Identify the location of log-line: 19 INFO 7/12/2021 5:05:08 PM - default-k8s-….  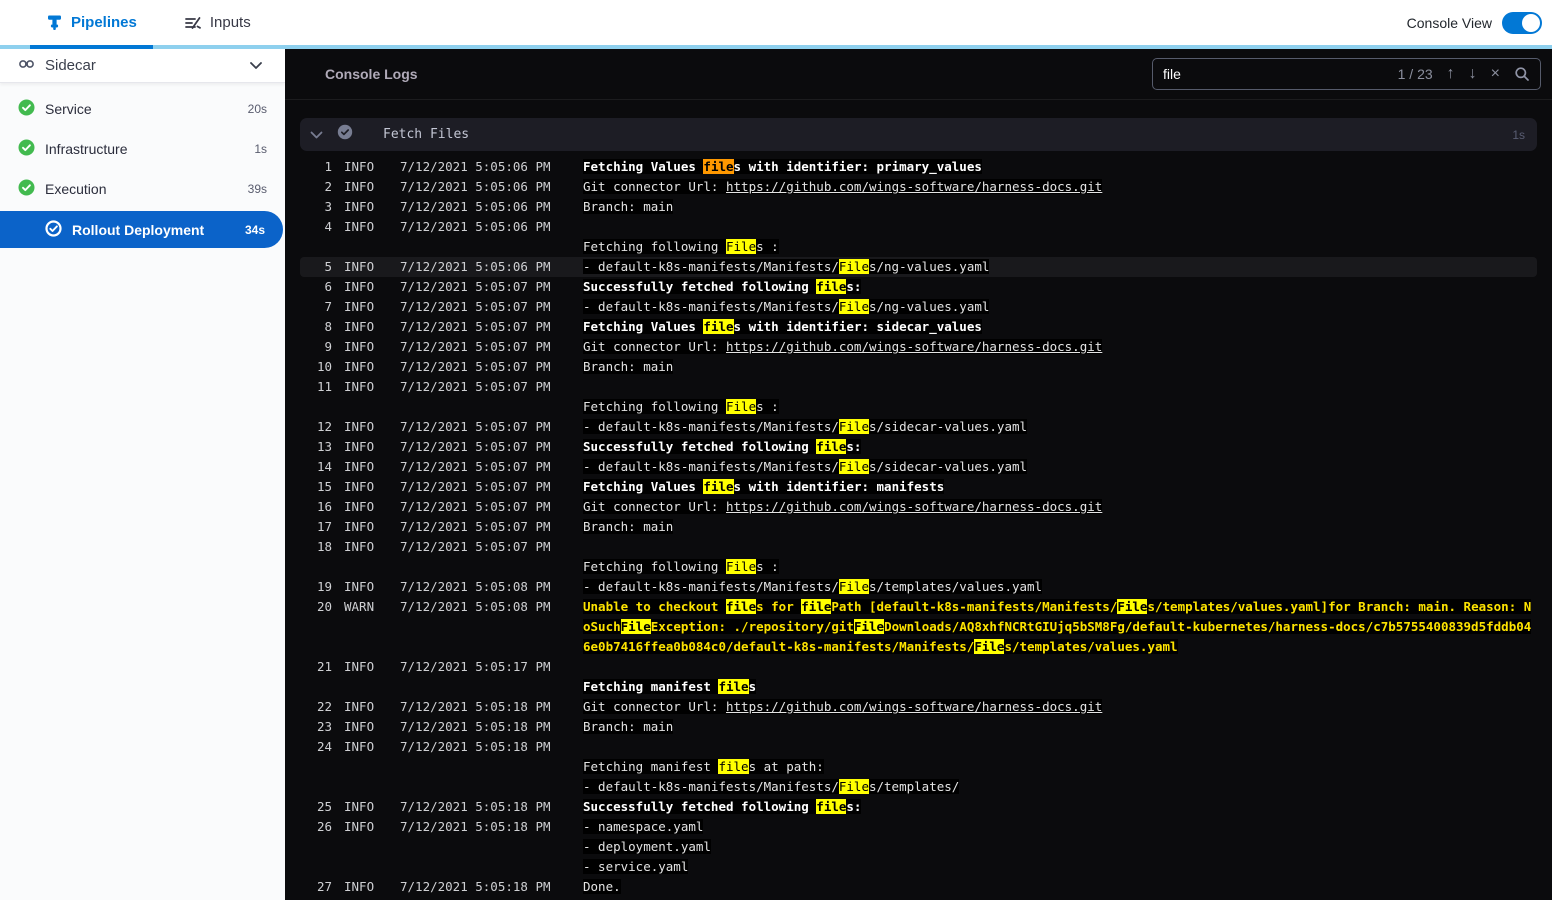
(918, 587).